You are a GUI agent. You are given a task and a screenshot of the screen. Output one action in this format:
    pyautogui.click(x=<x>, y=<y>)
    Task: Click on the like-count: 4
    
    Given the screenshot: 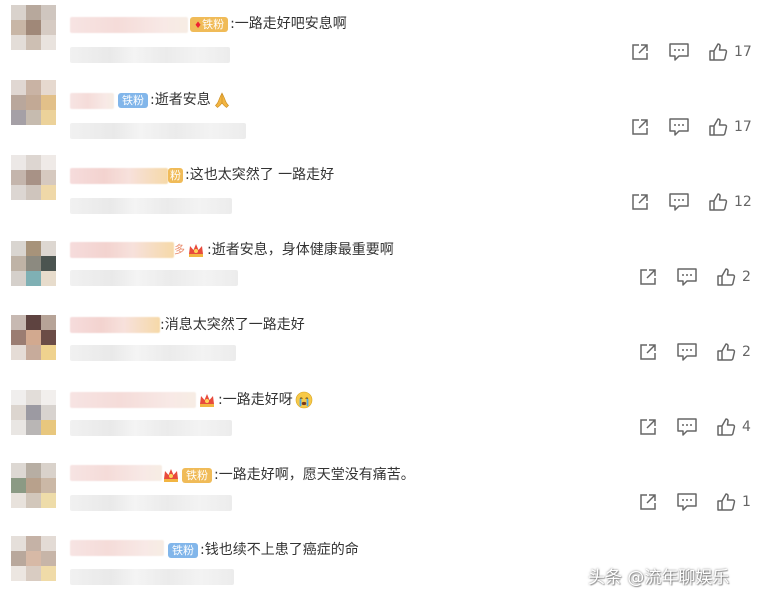 What is the action you would take?
    pyautogui.click(x=746, y=427)
    